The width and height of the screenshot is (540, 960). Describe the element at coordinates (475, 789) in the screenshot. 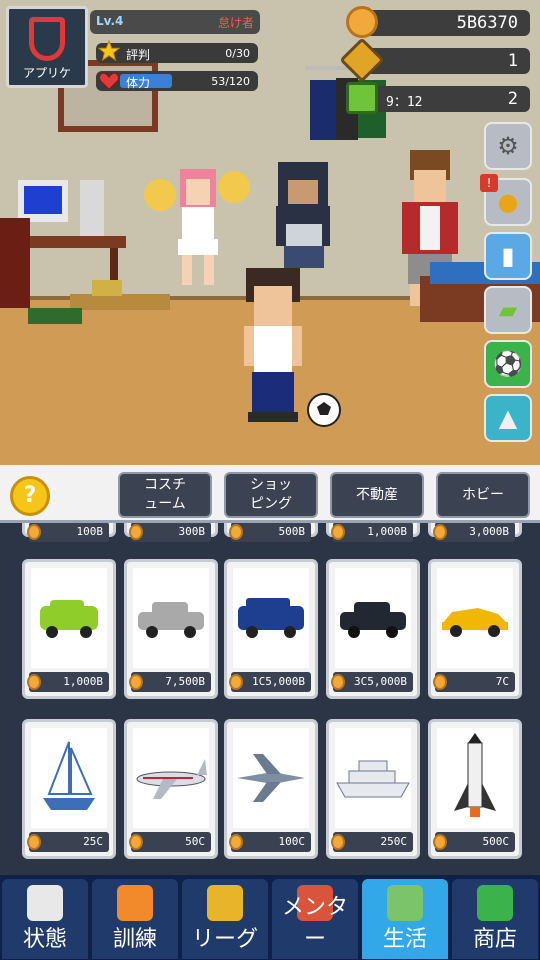

I see `item-card-space-shuttle: 500C` at that location.